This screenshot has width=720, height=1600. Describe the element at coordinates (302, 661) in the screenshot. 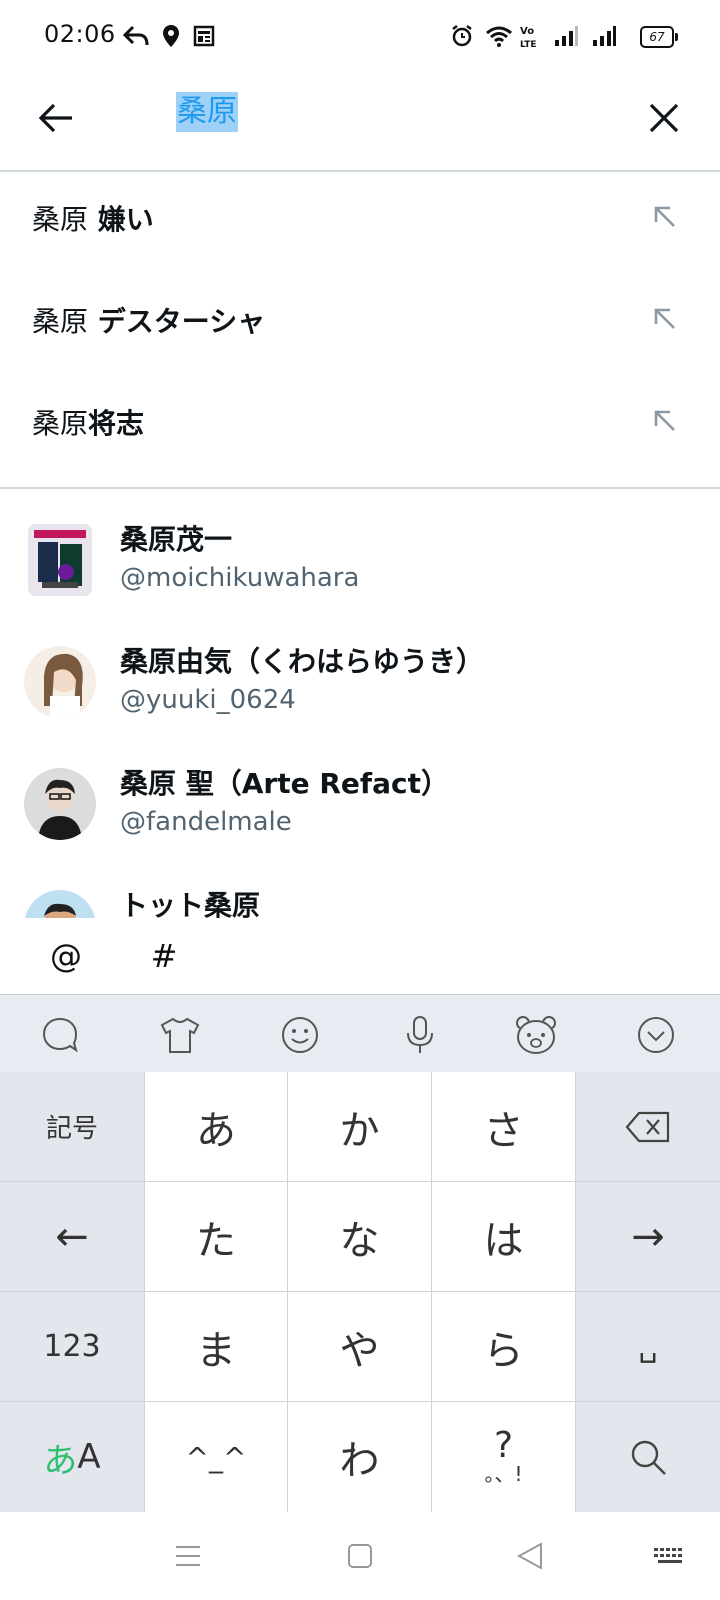

I see `user-name: 桑原由気（くわはらゆうき）` at that location.